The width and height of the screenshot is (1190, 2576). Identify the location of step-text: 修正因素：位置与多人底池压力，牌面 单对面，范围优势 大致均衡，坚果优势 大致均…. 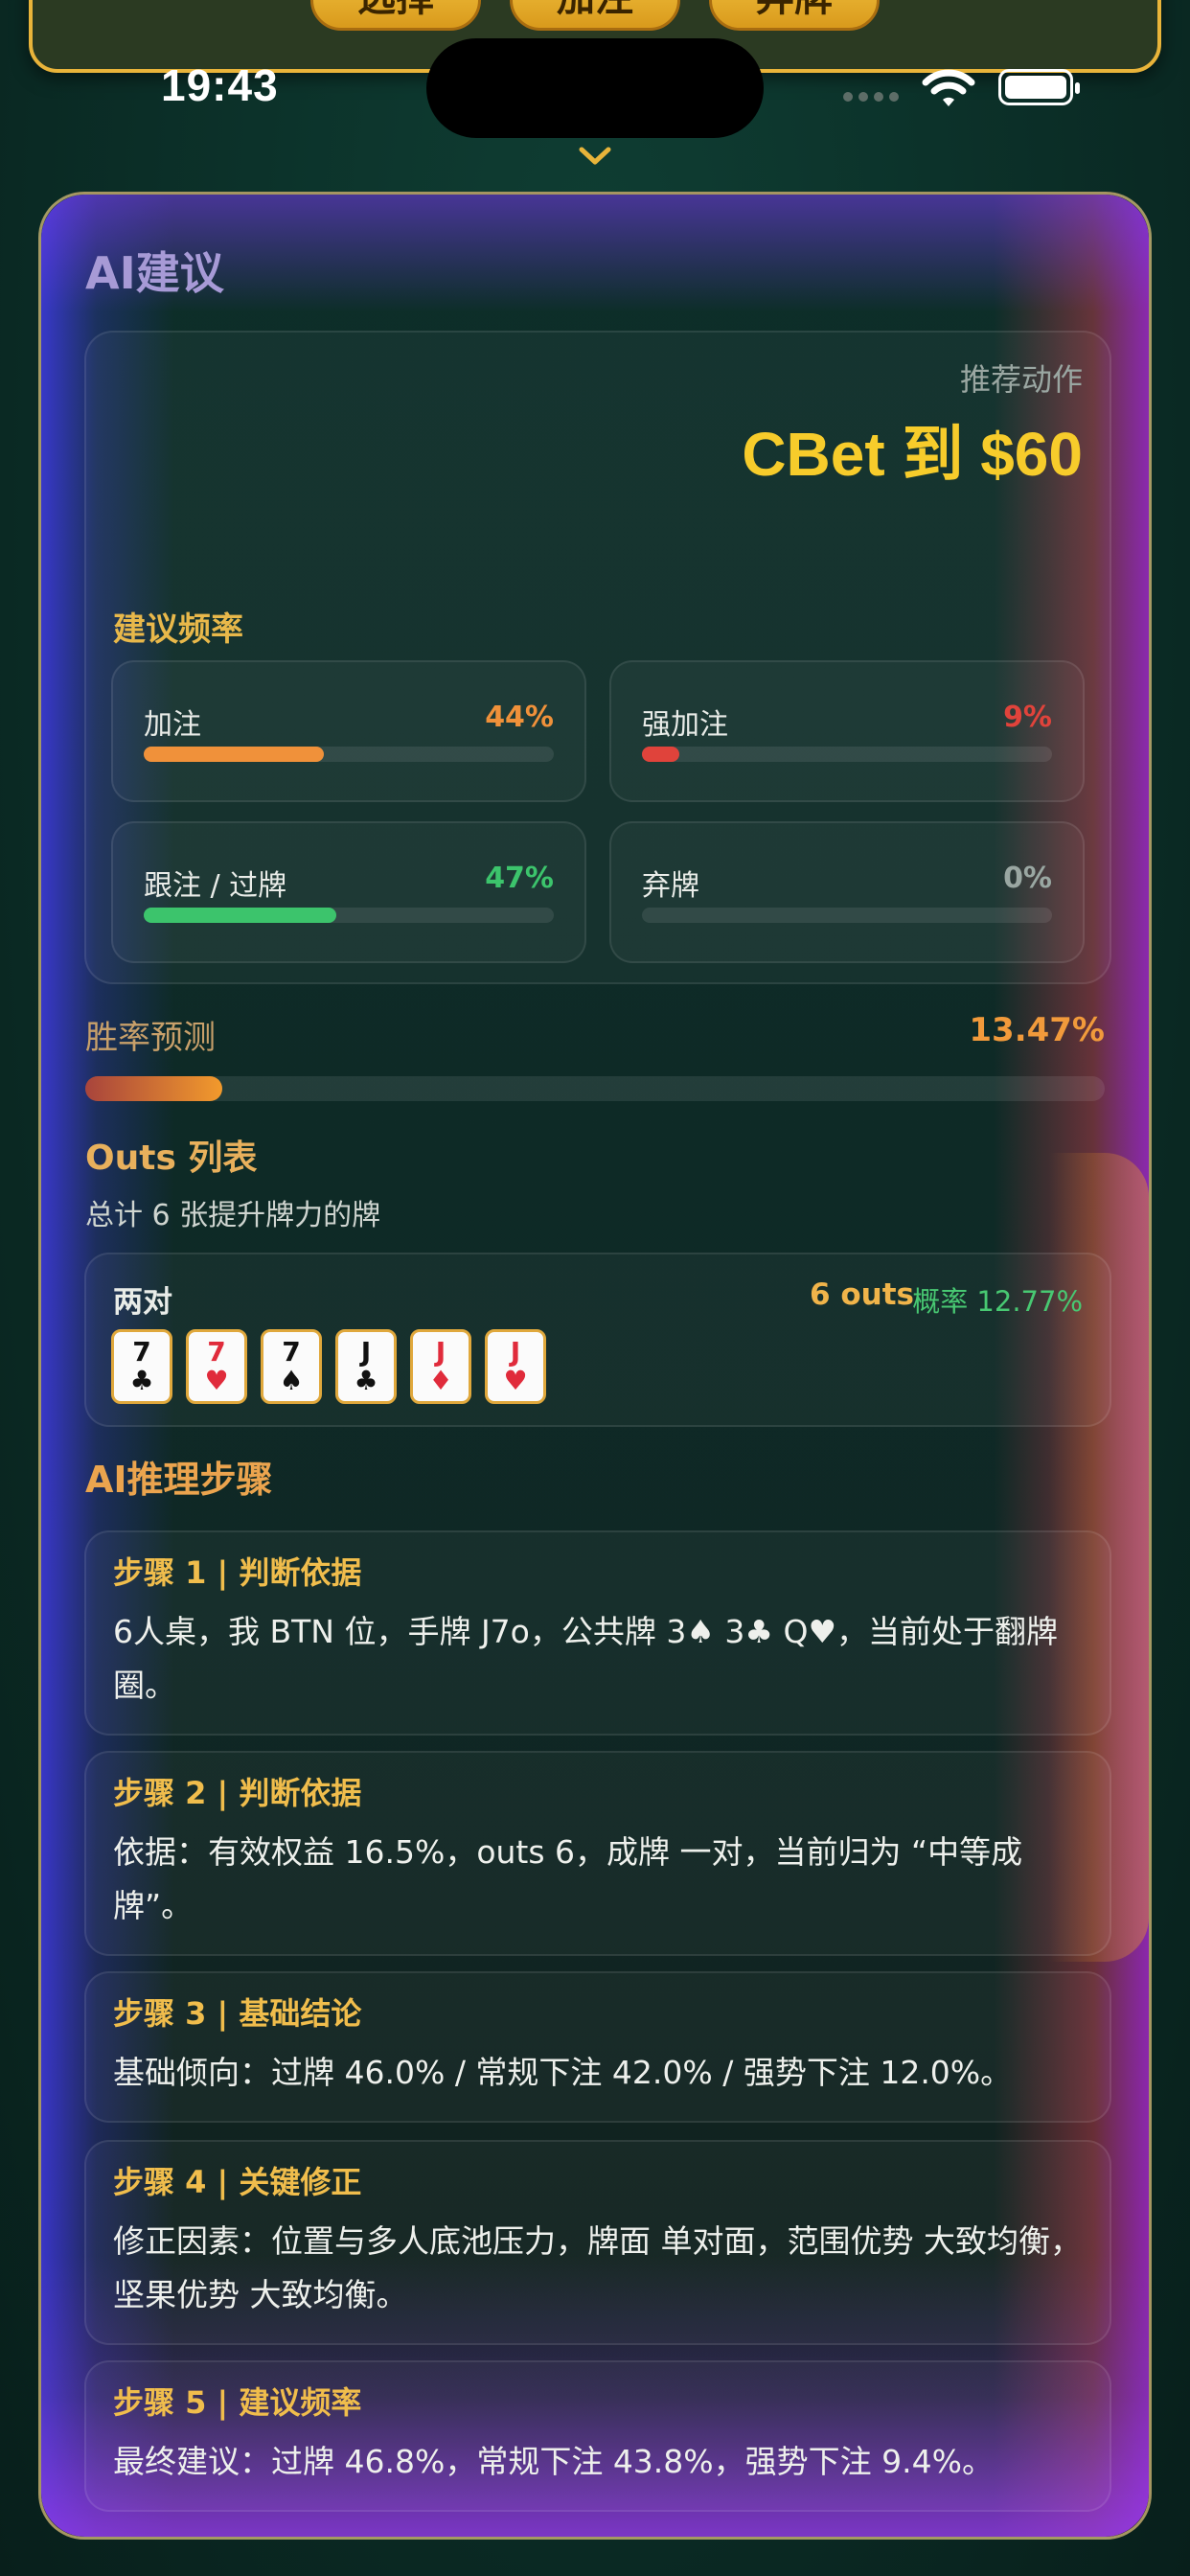
(598, 2267).